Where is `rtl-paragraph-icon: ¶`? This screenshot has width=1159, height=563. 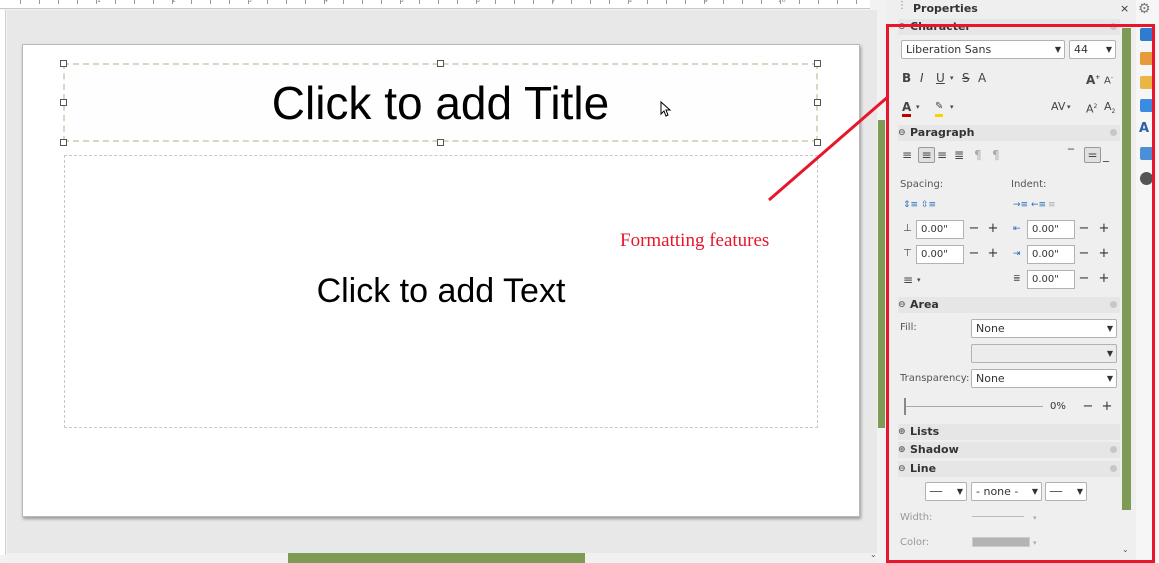 rtl-paragraph-icon: ¶ is located at coordinates (996, 155).